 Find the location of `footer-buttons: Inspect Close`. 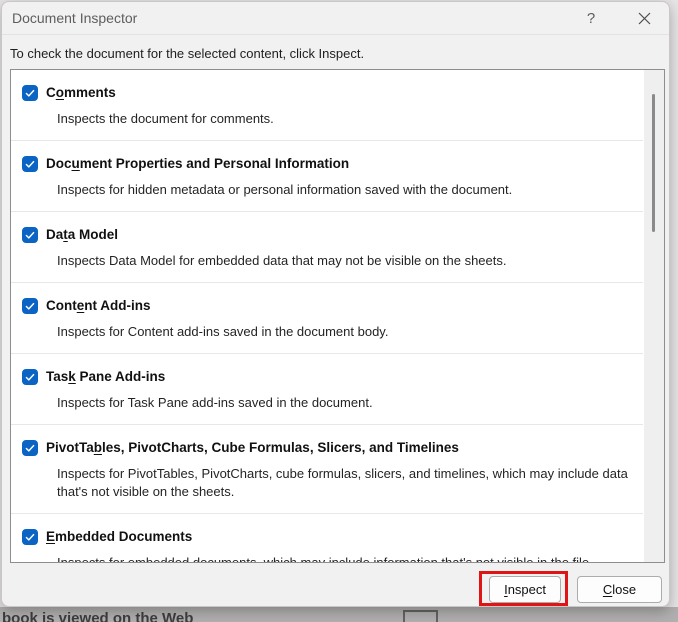

footer-buttons: Inspect Close is located at coordinates (570, 588).